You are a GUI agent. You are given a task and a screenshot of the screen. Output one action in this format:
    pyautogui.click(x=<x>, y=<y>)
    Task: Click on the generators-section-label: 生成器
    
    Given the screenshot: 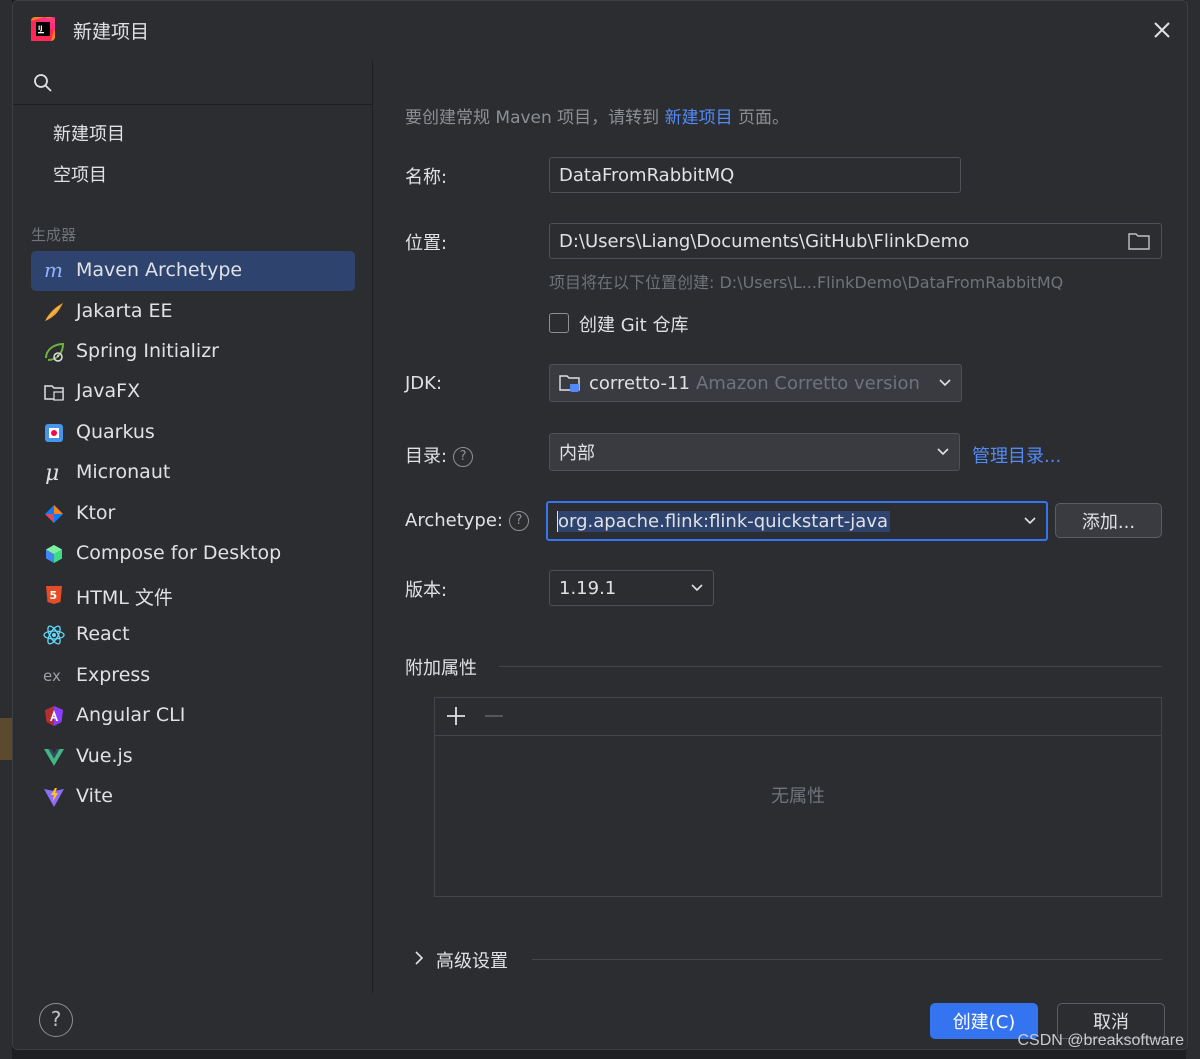 What is the action you would take?
    pyautogui.click(x=54, y=235)
    